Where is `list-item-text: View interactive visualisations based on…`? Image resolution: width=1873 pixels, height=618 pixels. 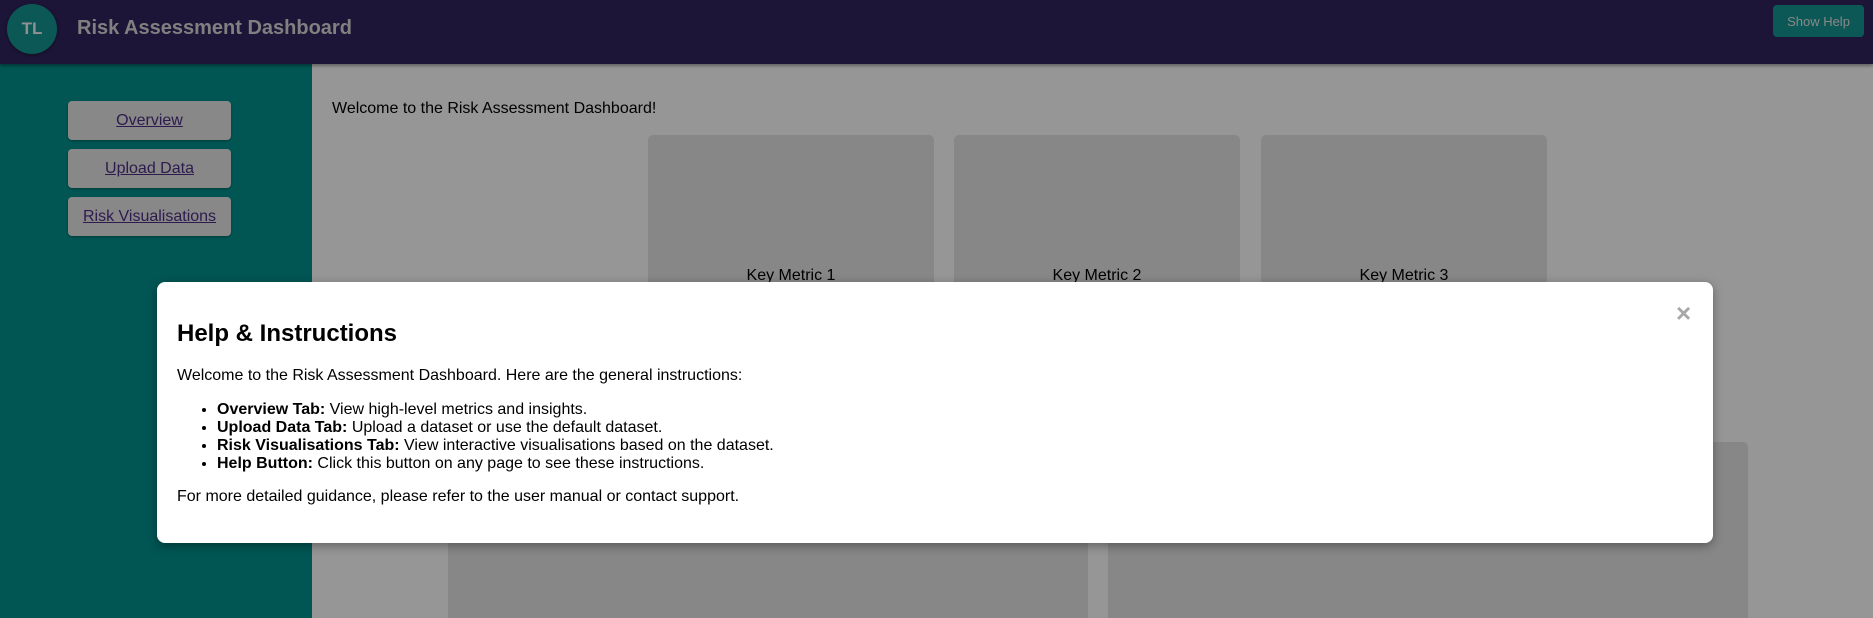 list-item-text: View interactive visualisations based on… is located at coordinates (586, 445).